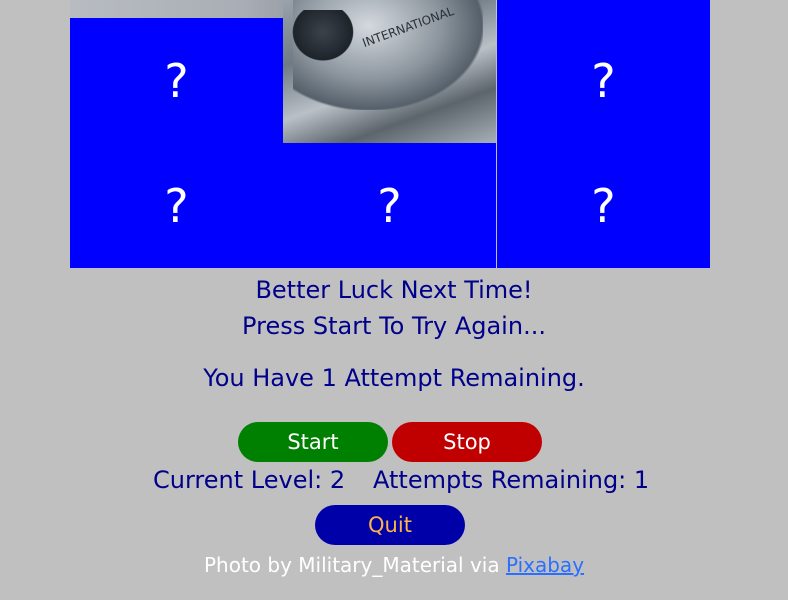 This screenshot has width=788, height=600. I want to click on tile-5: ?, so click(389, 205).